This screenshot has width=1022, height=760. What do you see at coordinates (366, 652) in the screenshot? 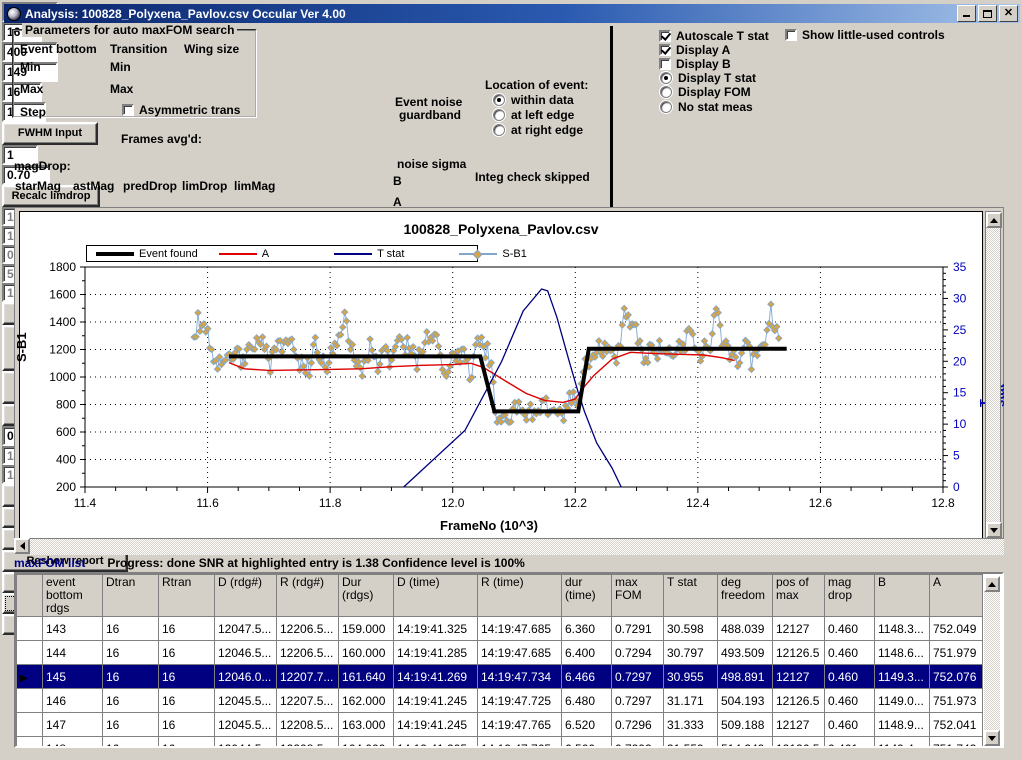
I see `table-cell: 160.000` at bounding box center [366, 652].